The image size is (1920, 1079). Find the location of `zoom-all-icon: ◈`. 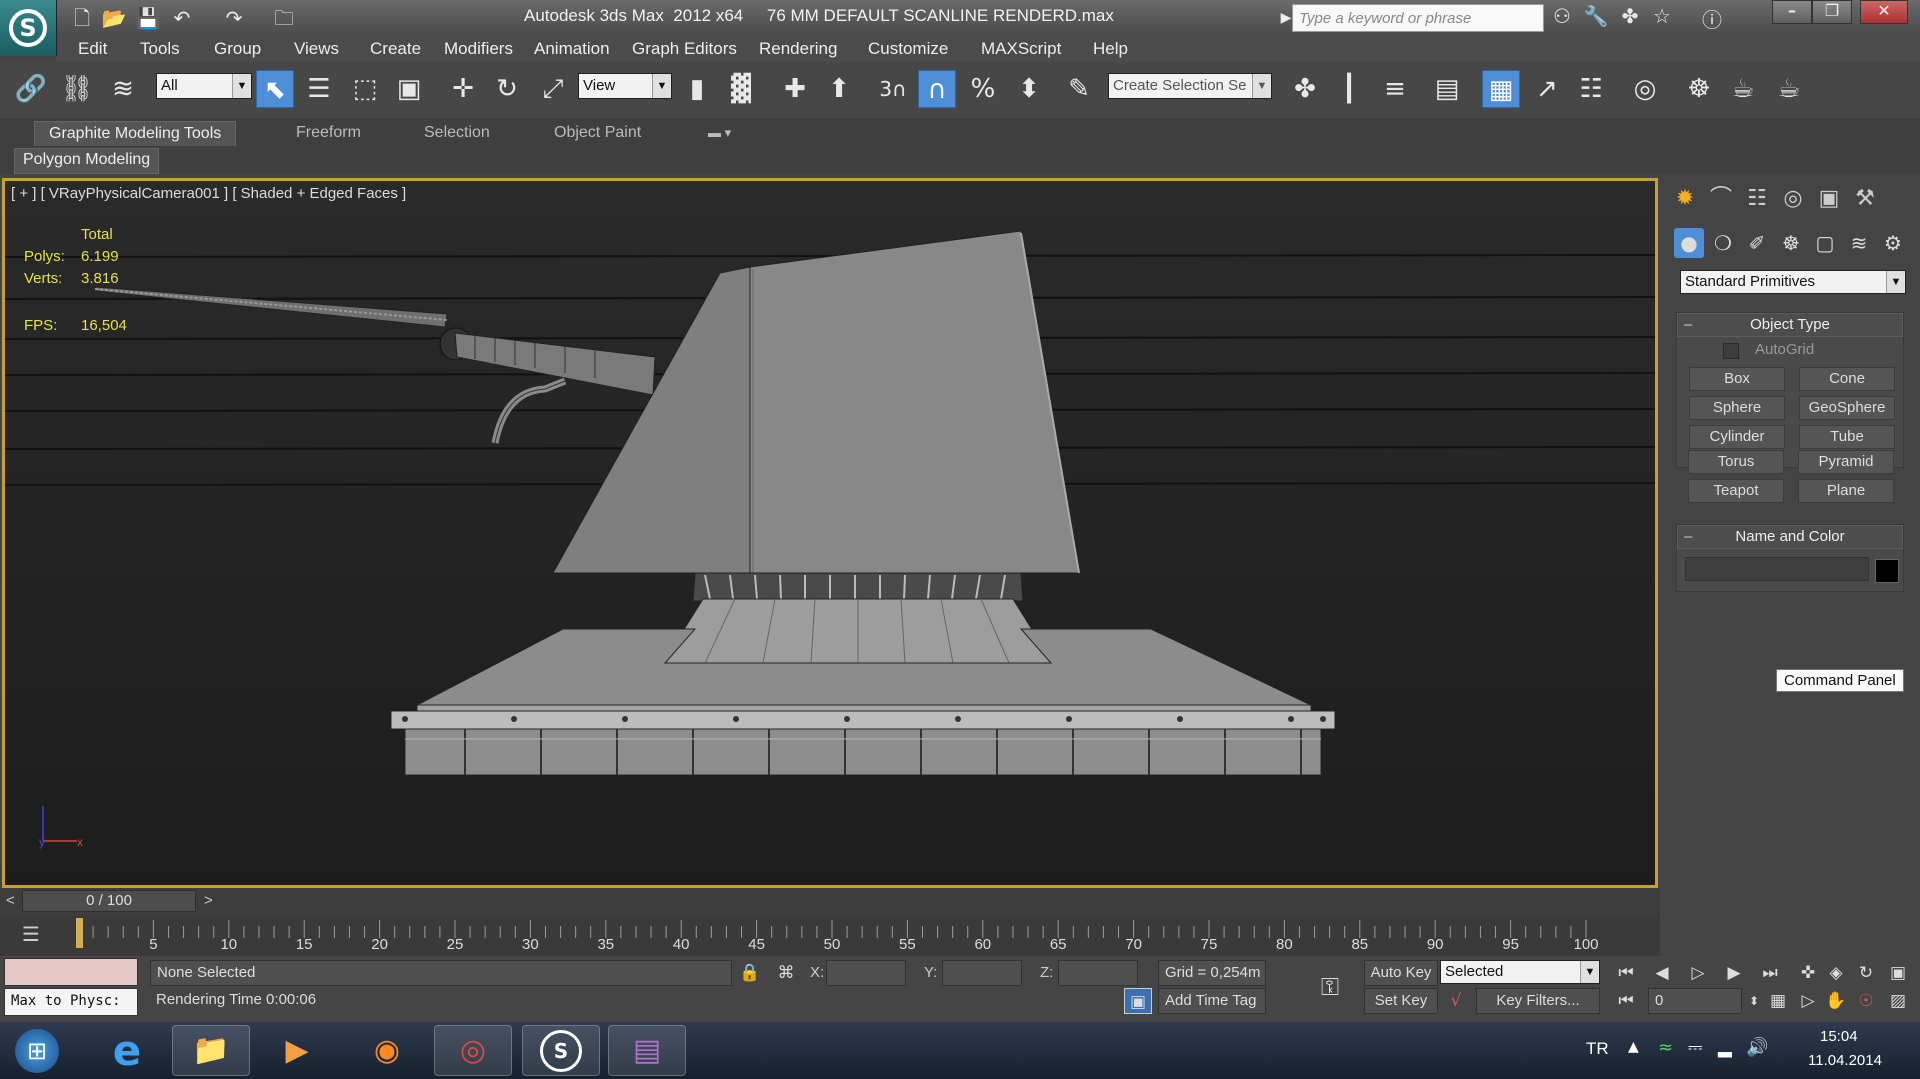

zoom-all-icon: ◈ is located at coordinates (1836, 973).